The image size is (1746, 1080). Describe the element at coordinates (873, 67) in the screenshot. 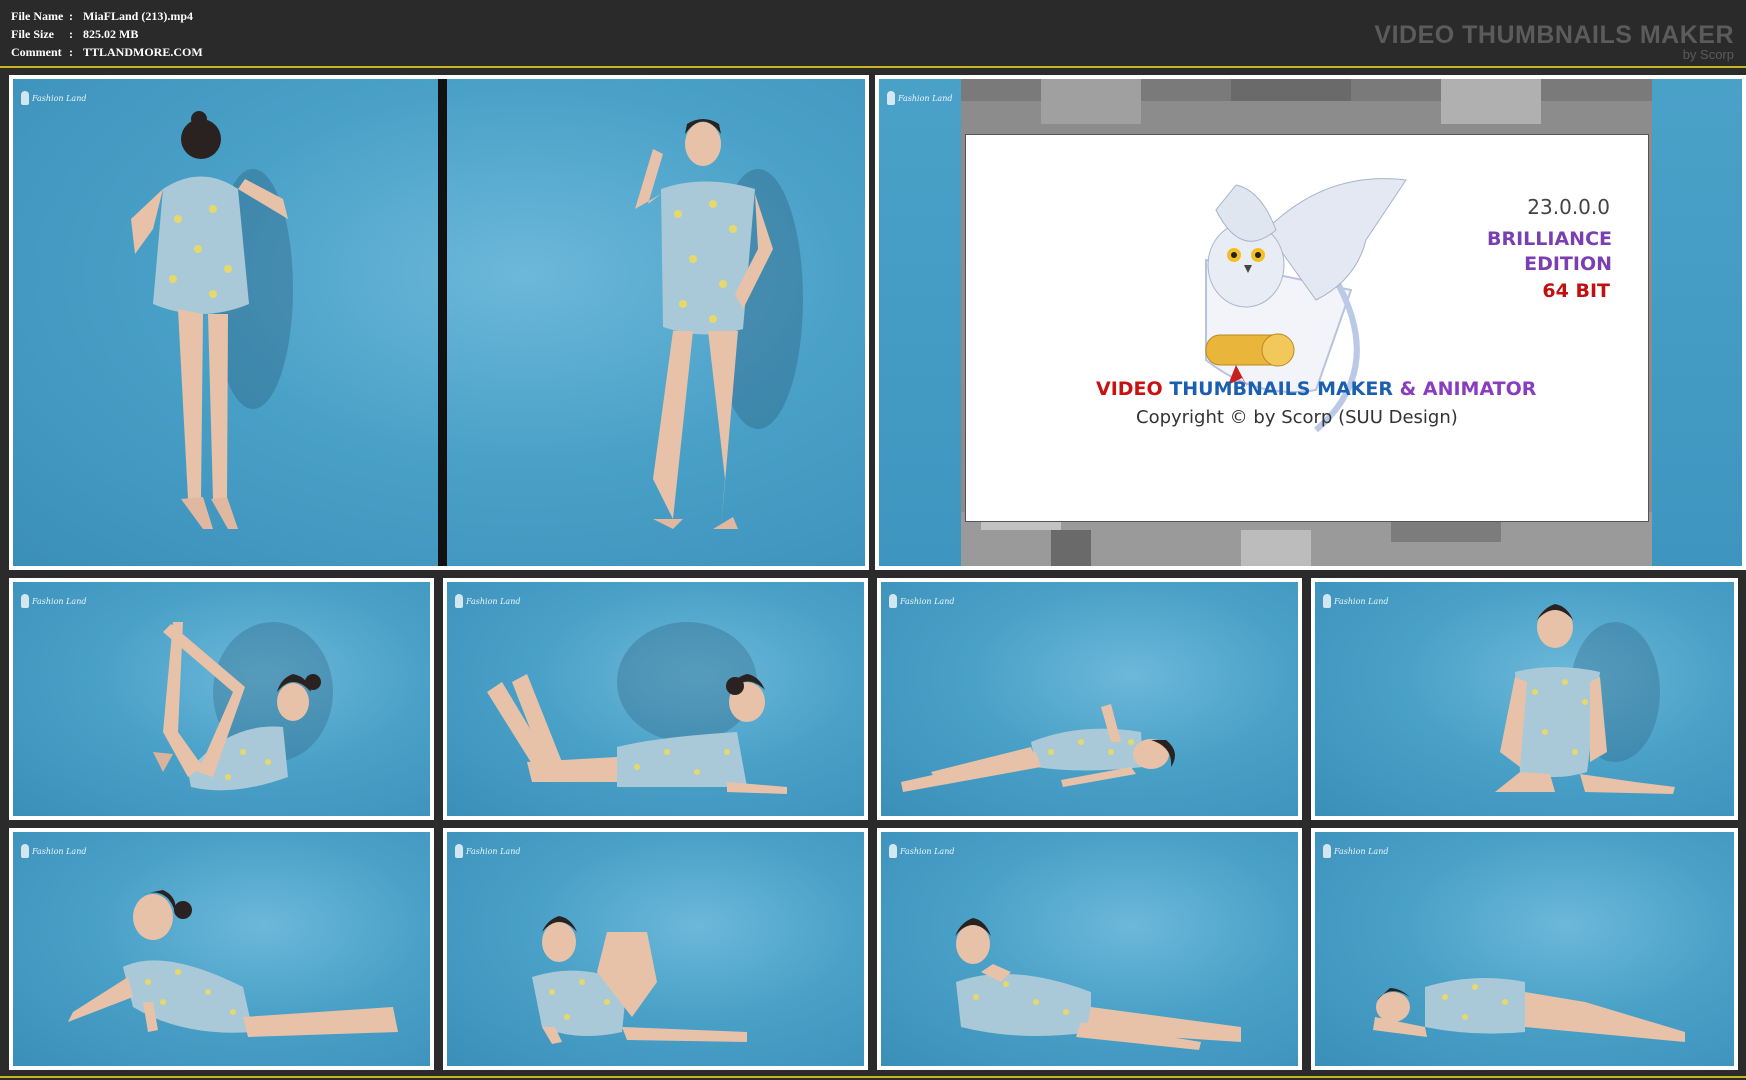

I see `accent-divider` at that location.